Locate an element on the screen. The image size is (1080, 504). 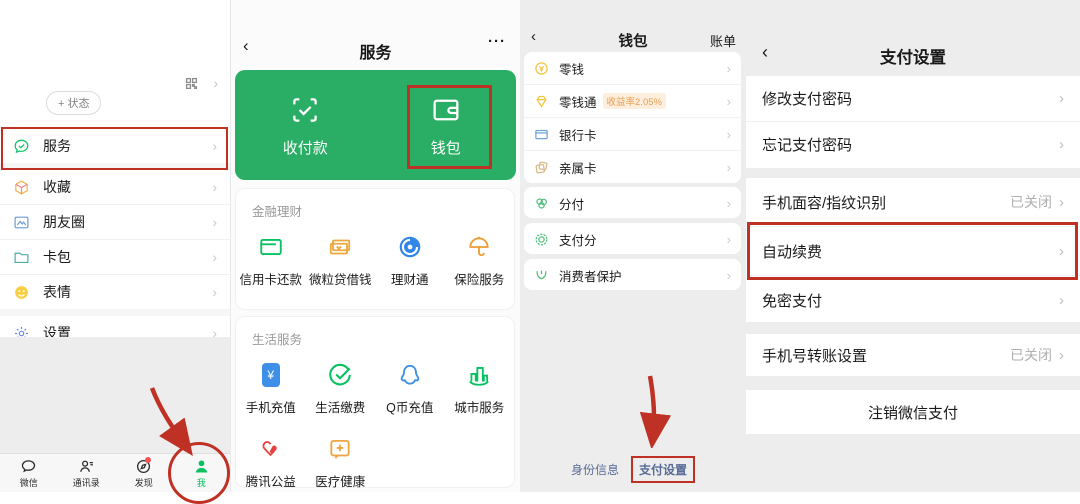
service-licaitong: 理财通 is located at coordinates (410, 261).